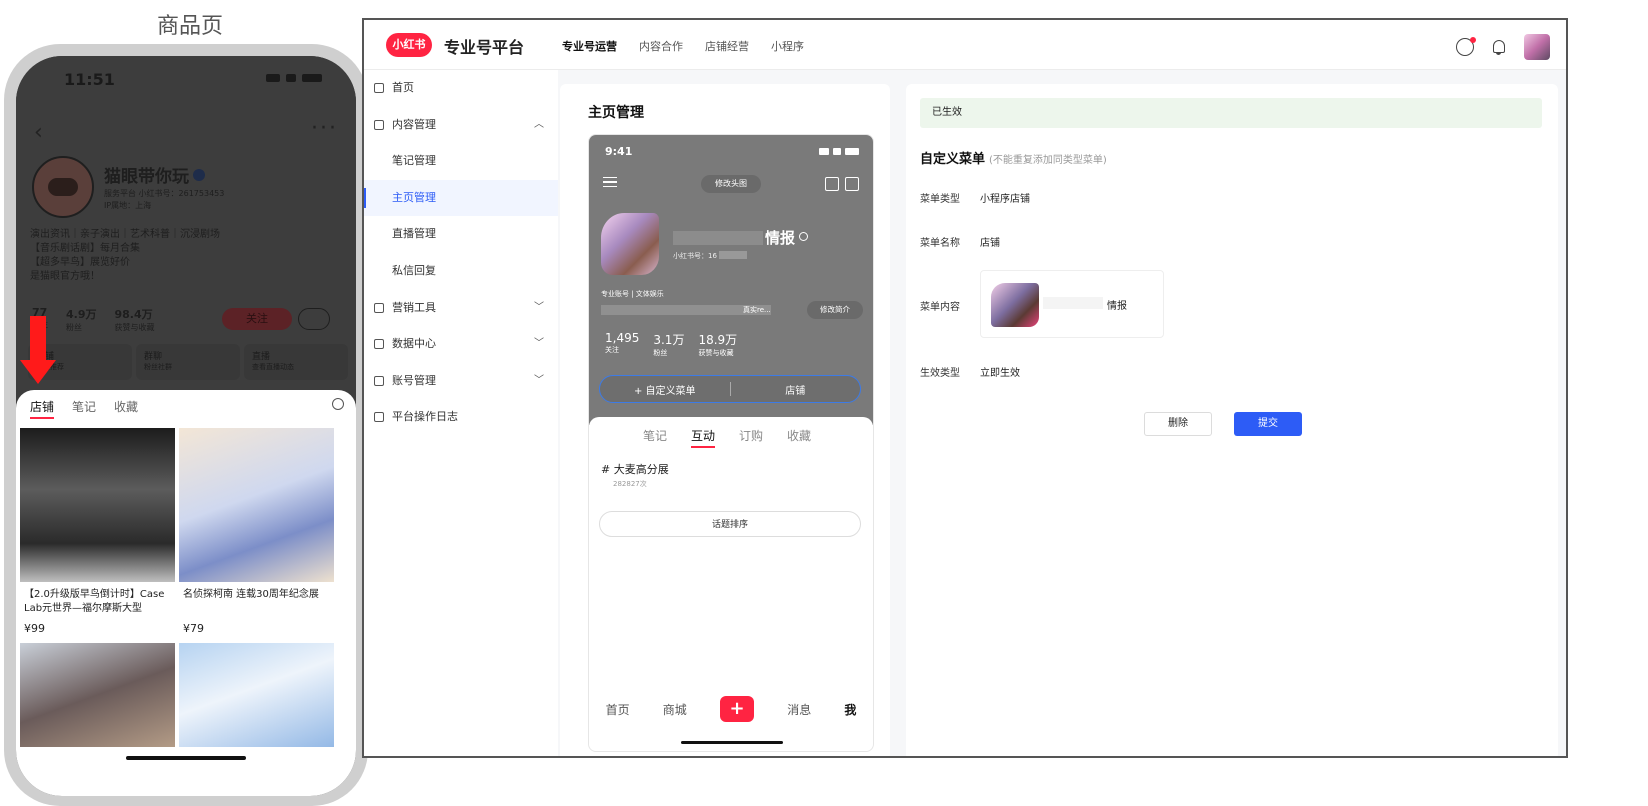  What do you see at coordinates (63, 187) in the screenshot?
I see `avatar` at bounding box center [63, 187].